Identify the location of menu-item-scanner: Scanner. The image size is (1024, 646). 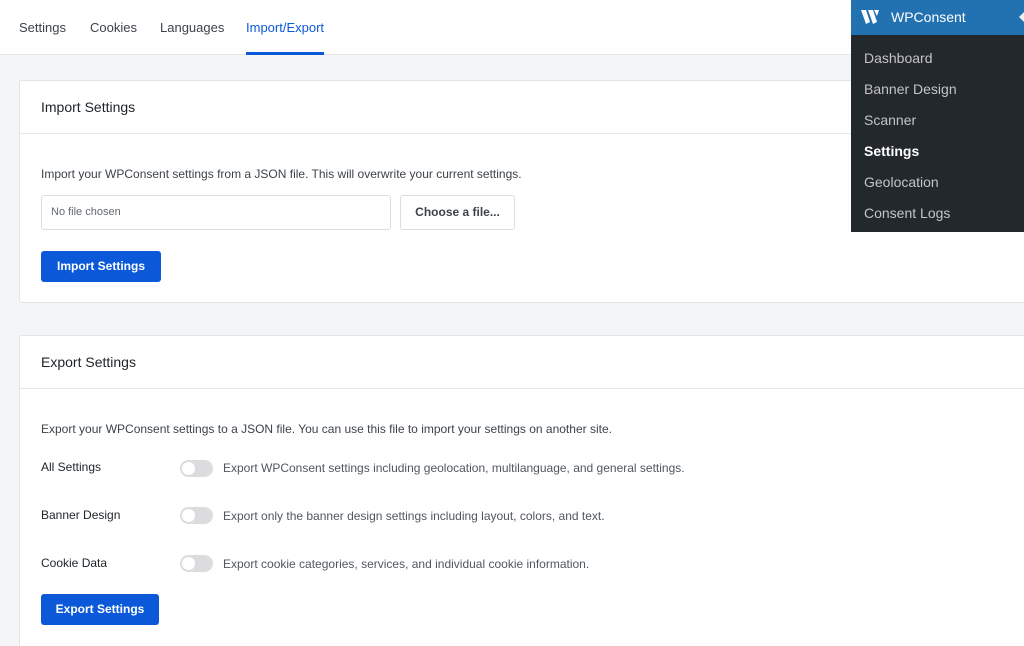
(890, 120).